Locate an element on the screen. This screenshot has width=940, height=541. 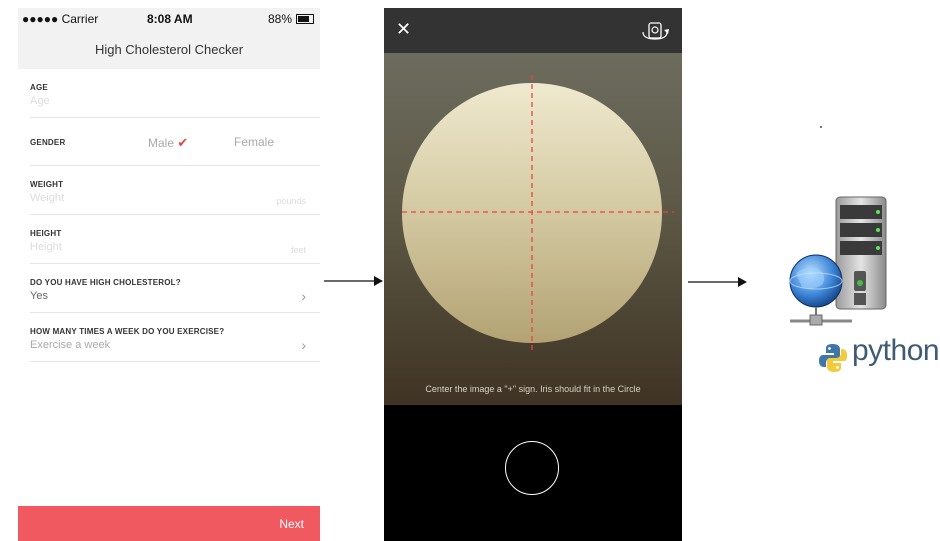
gender-option-male: Male ✔ is located at coordinates (168, 143).